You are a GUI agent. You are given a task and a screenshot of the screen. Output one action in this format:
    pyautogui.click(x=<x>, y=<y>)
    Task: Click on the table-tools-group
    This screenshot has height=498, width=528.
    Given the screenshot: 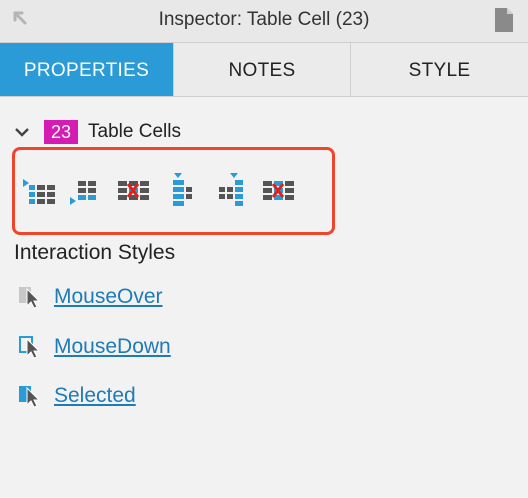 What is the action you would take?
    pyautogui.click(x=173, y=191)
    